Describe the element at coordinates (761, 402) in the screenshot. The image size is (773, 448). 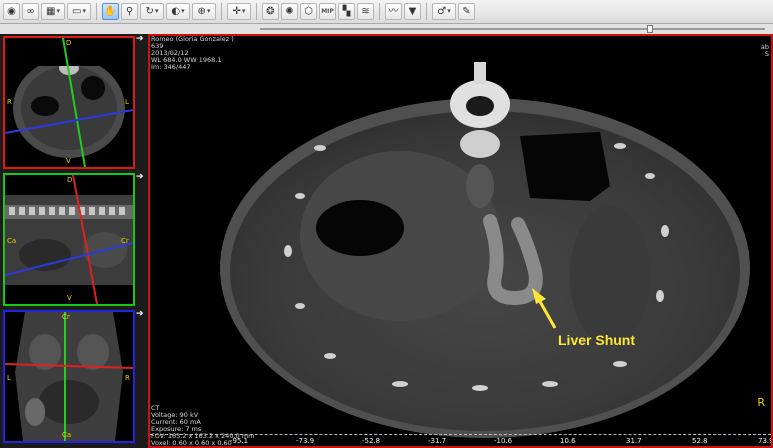
I see `orientation-right-label: R` at that location.